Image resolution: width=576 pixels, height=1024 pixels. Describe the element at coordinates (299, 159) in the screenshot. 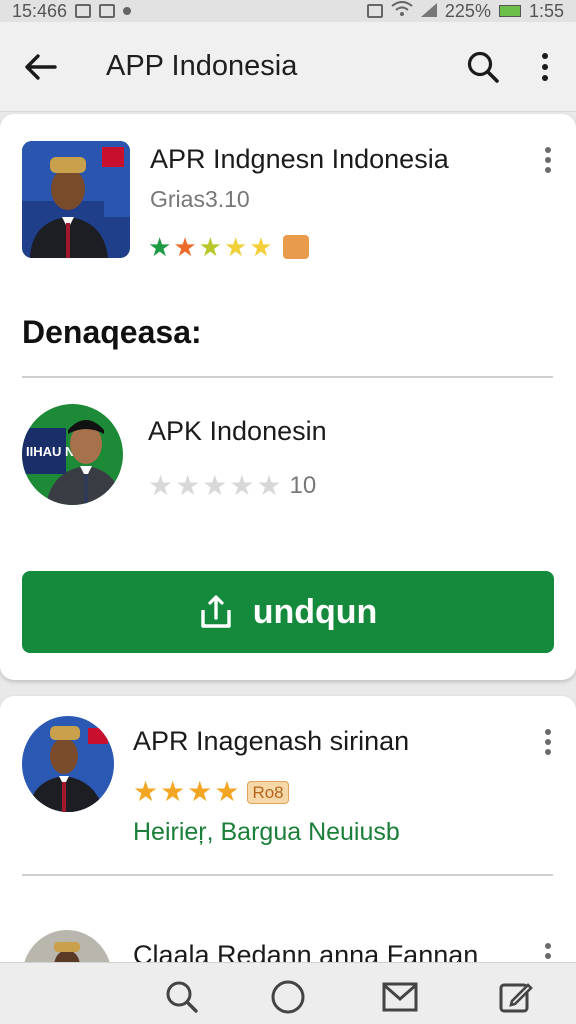

I see `featured-app-title: APR Indgnesn Indonesia` at that location.